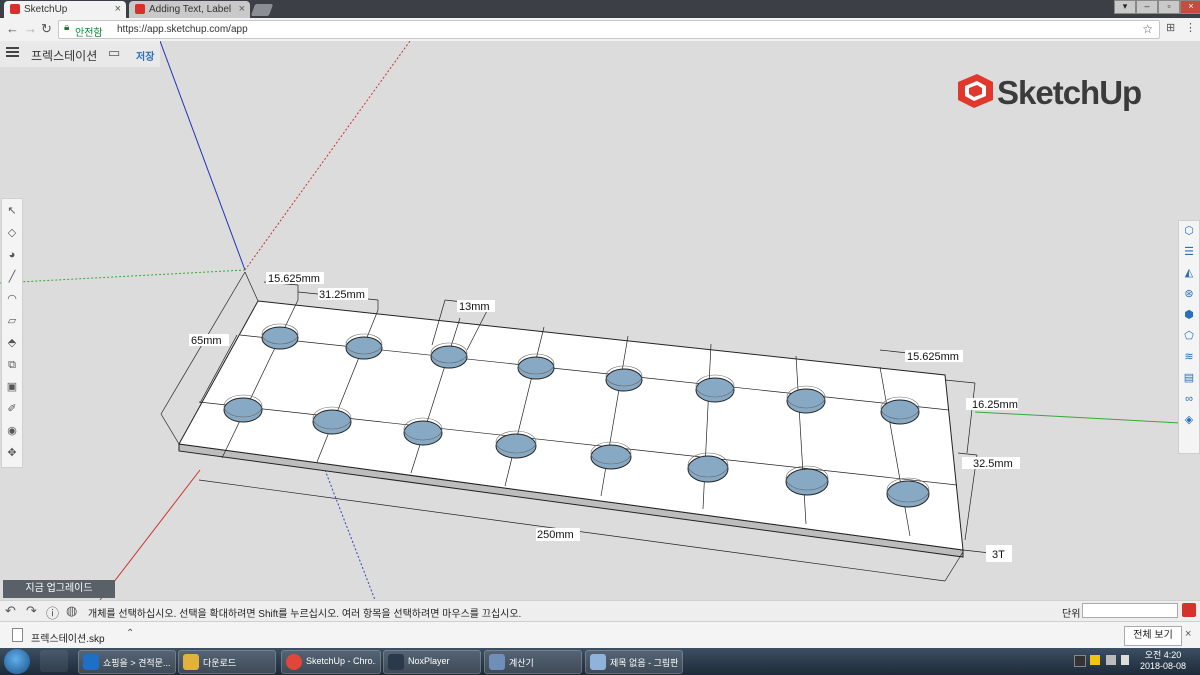  Describe the element at coordinates (17, 661) in the screenshot. I see `start-button` at that location.